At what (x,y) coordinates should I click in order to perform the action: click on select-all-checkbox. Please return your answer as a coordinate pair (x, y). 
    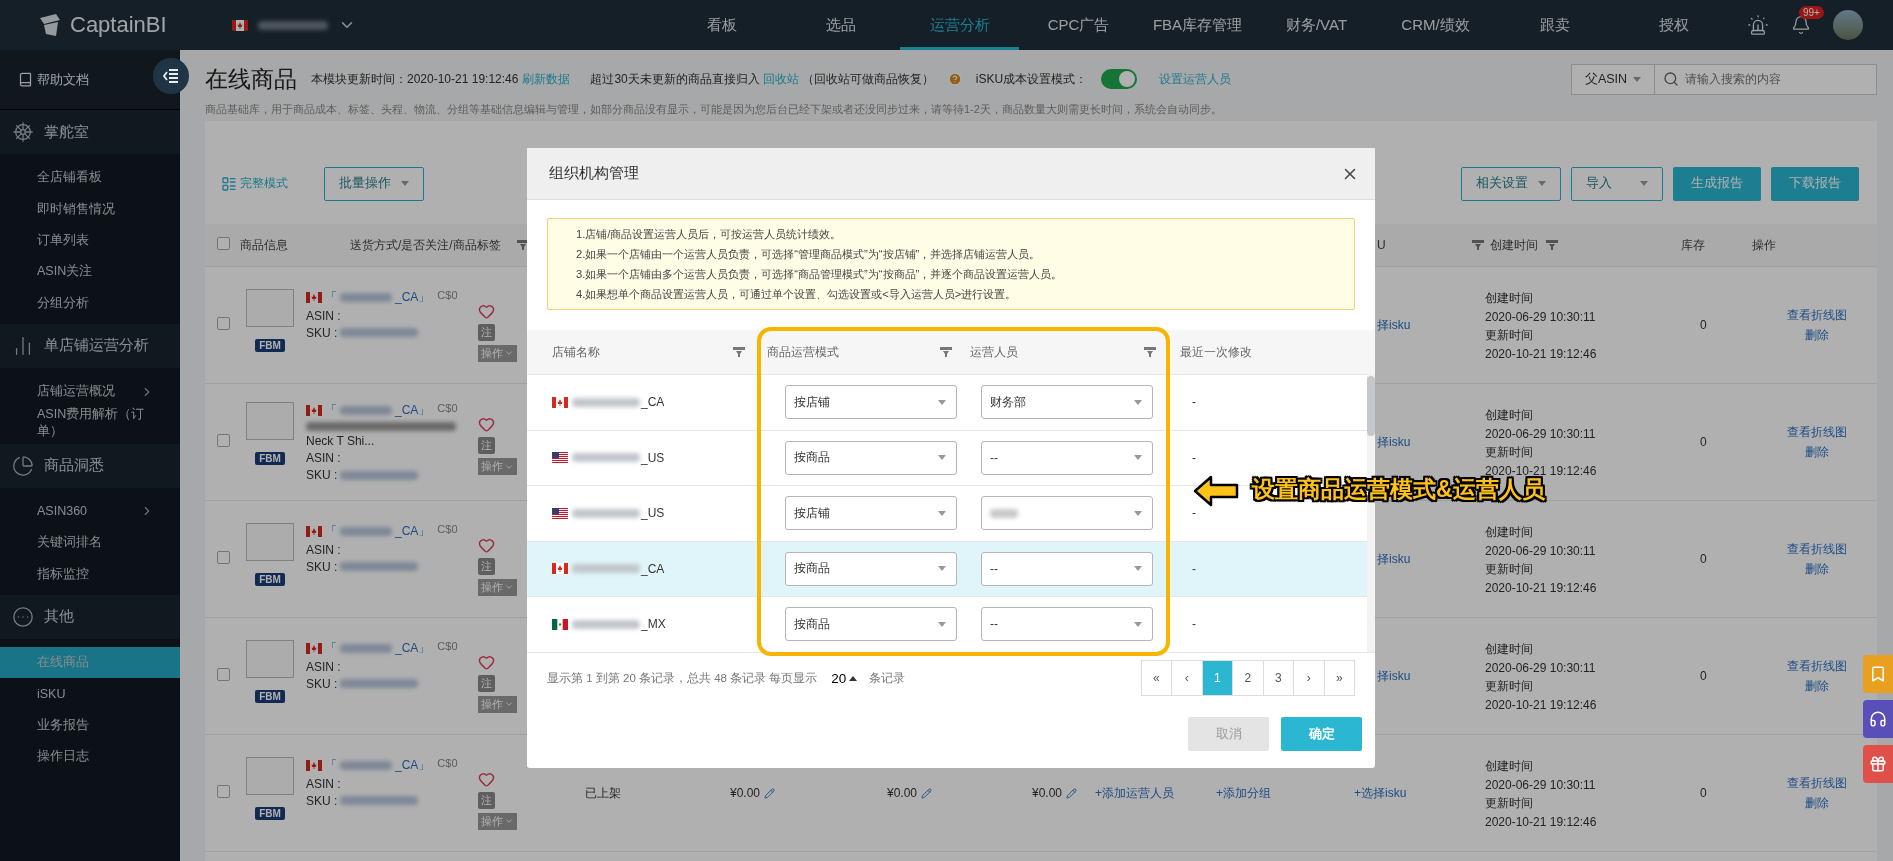
    Looking at the image, I should click on (223, 243).